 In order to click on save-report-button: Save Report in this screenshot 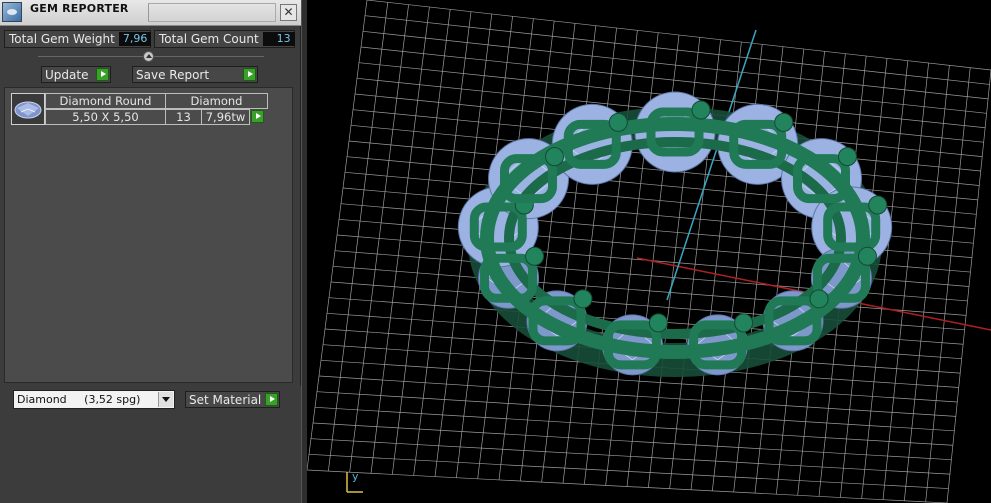, I will do `click(195, 74)`.